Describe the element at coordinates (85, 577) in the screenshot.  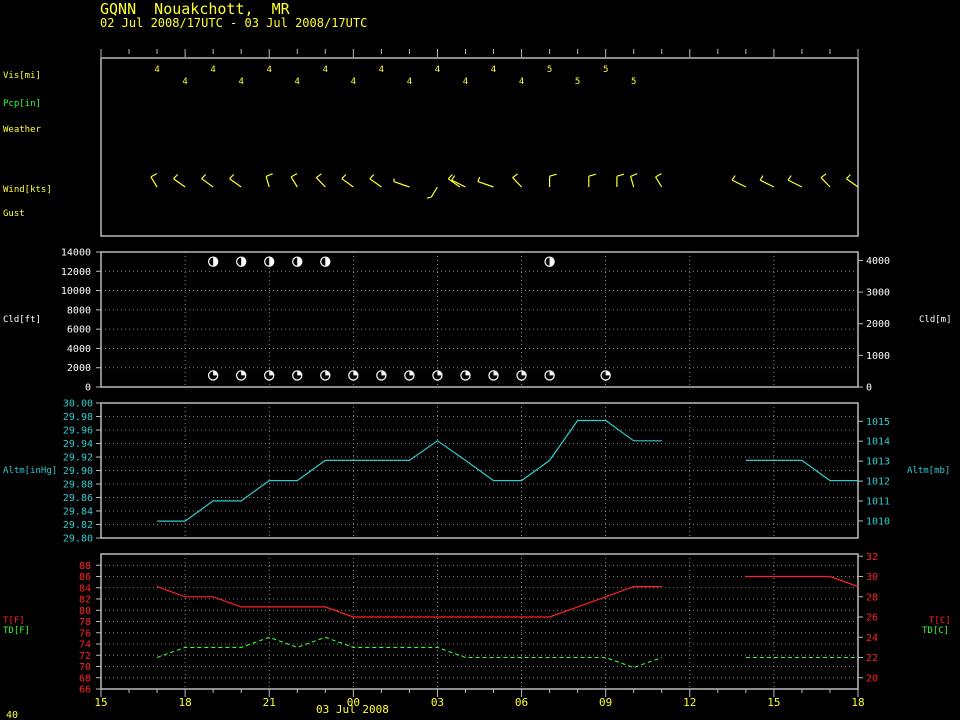
I see `temp-ytick-f: 86` at that location.